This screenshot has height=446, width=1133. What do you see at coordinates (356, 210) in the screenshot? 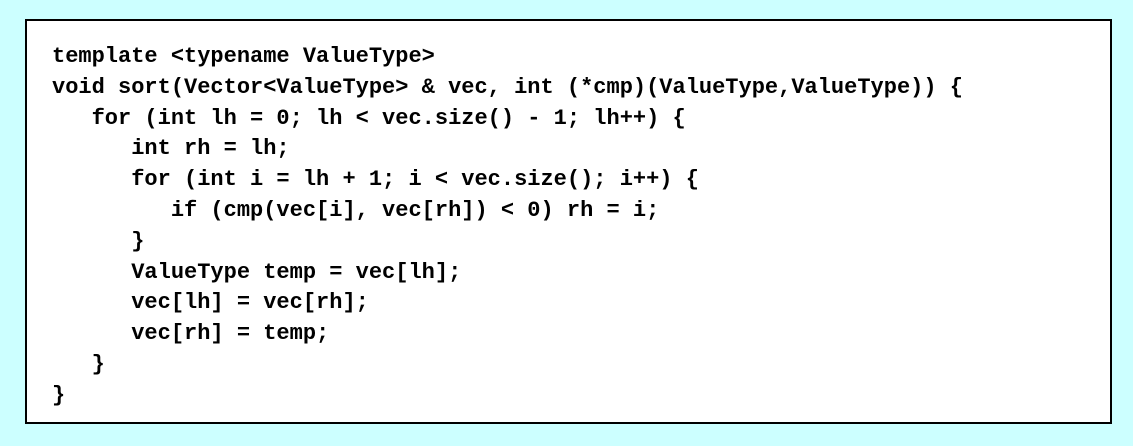
I see `code-line-6: if (cmp(vec[i], vec[rh]) < 0) rh = i;` at bounding box center [356, 210].